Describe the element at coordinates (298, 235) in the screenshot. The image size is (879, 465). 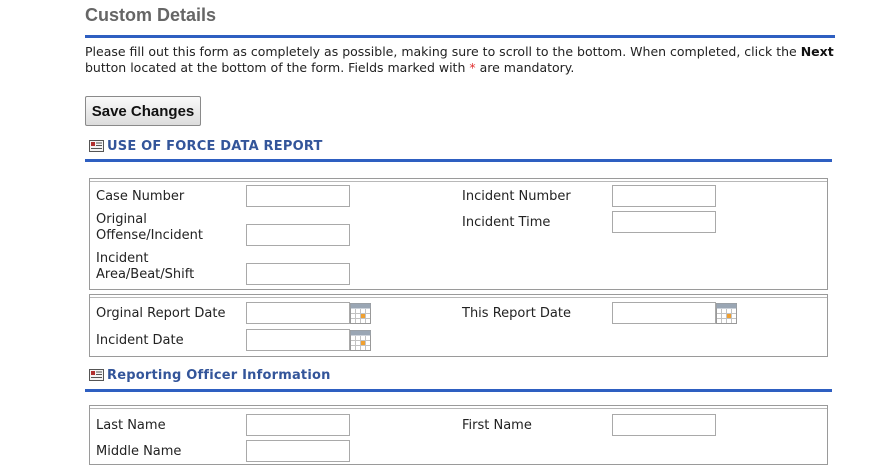
I see `original-offense-input` at that location.